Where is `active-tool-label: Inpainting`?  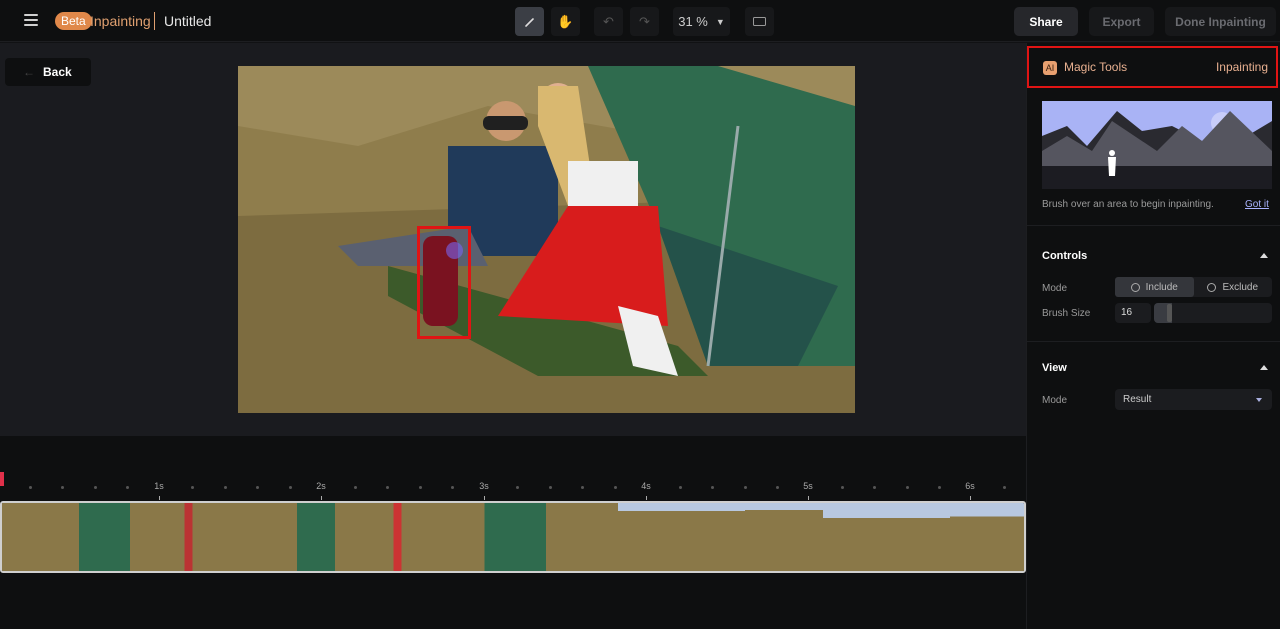 active-tool-label: Inpainting is located at coordinates (1241, 67).